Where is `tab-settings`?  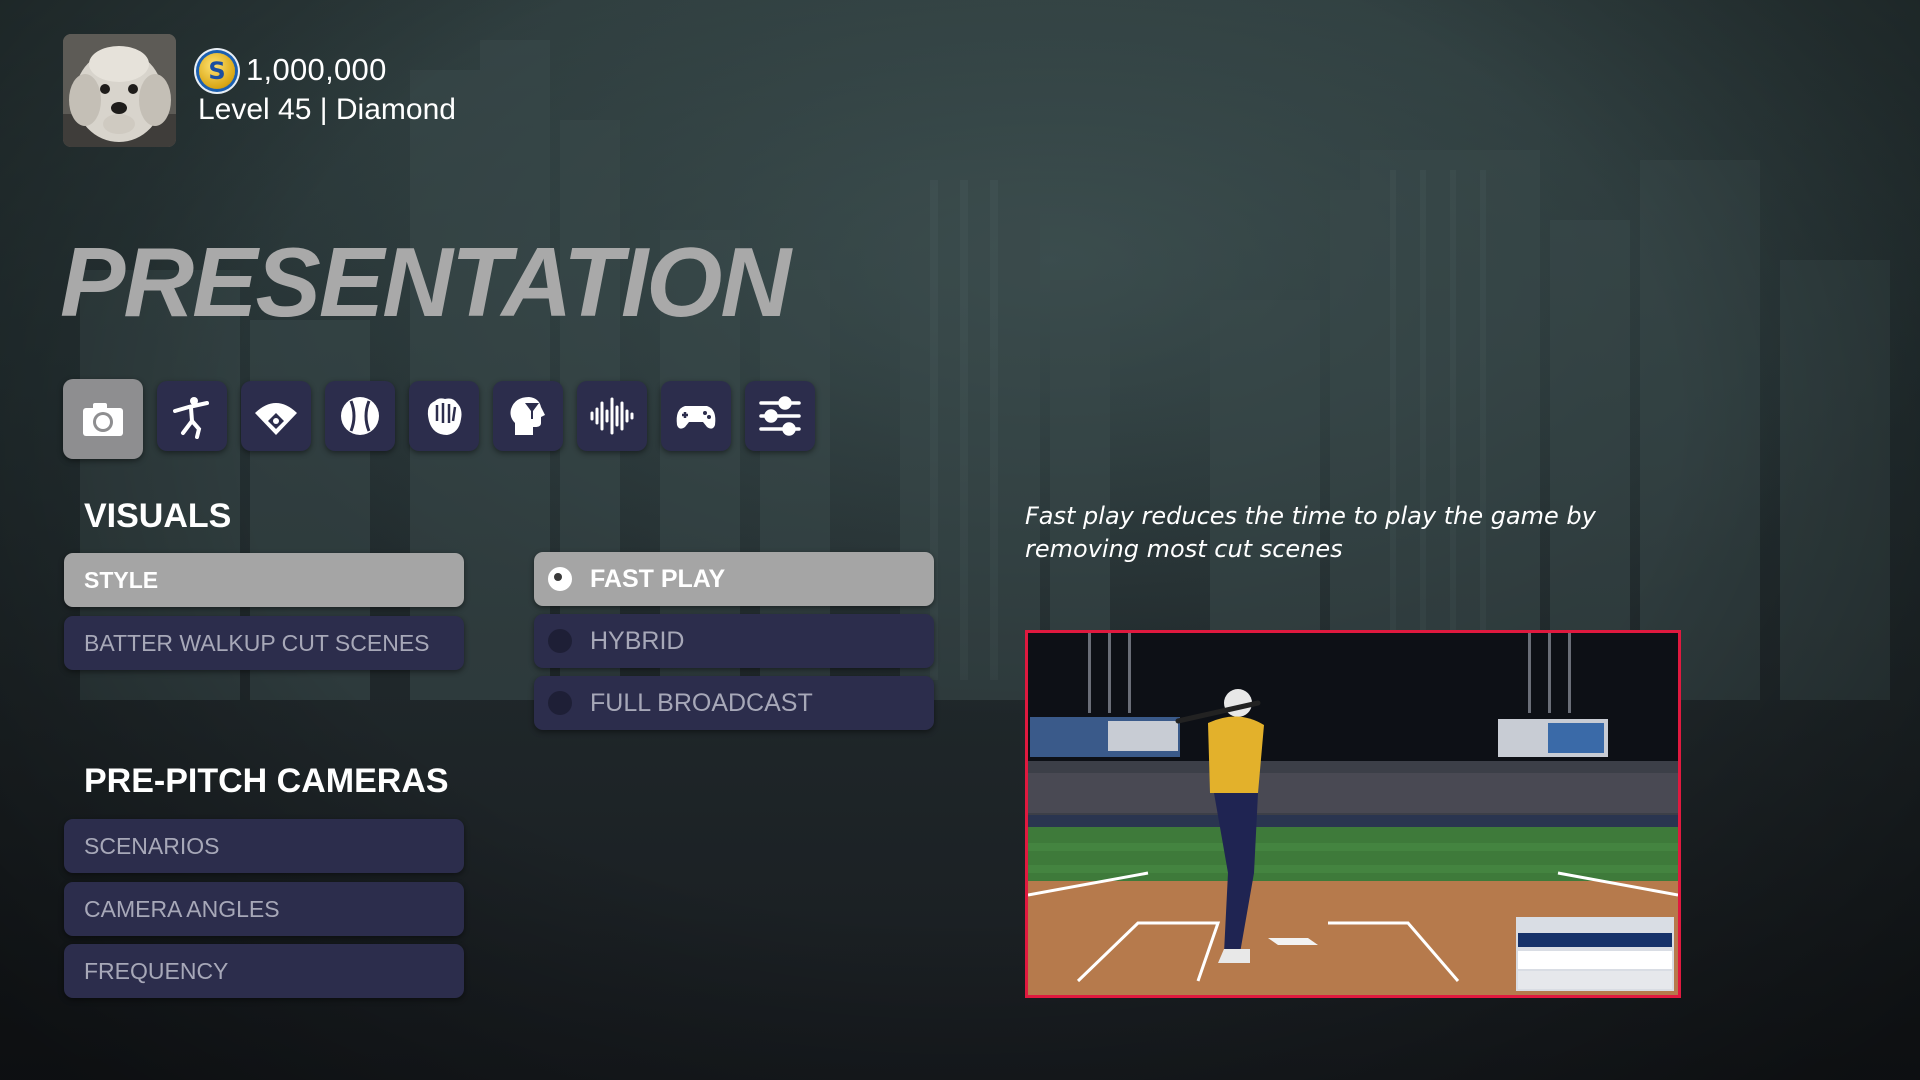
tab-settings is located at coordinates (780, 416).